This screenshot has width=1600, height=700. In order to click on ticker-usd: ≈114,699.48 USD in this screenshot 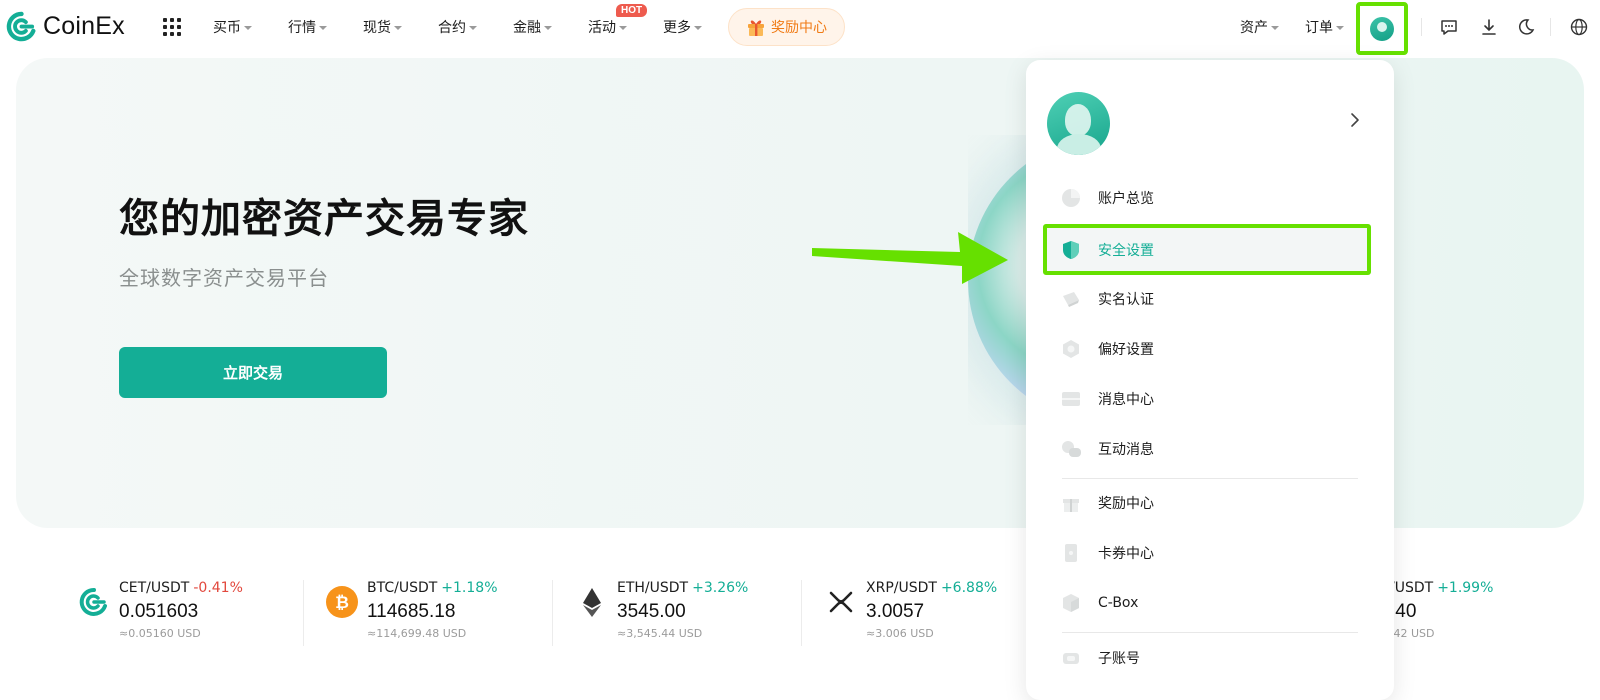, I will do `click(417, 633)`.